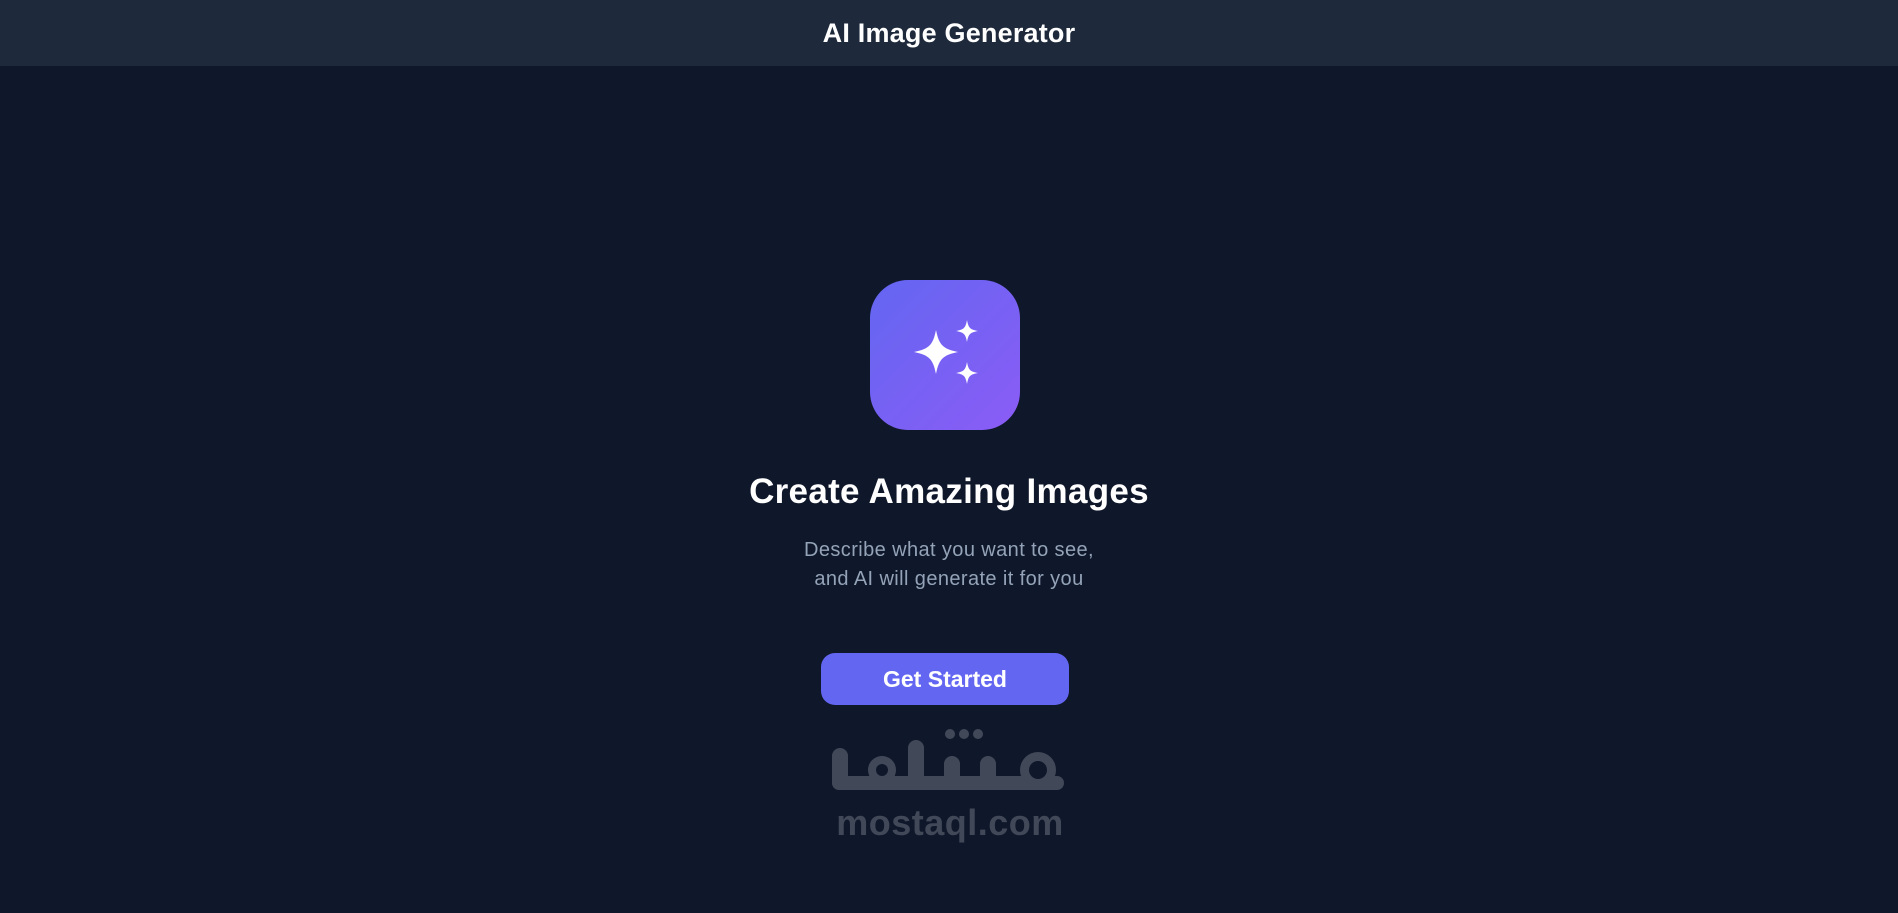  I want to click on hero-subtitle-line: and AI will generate it for you, so click(949, 579).